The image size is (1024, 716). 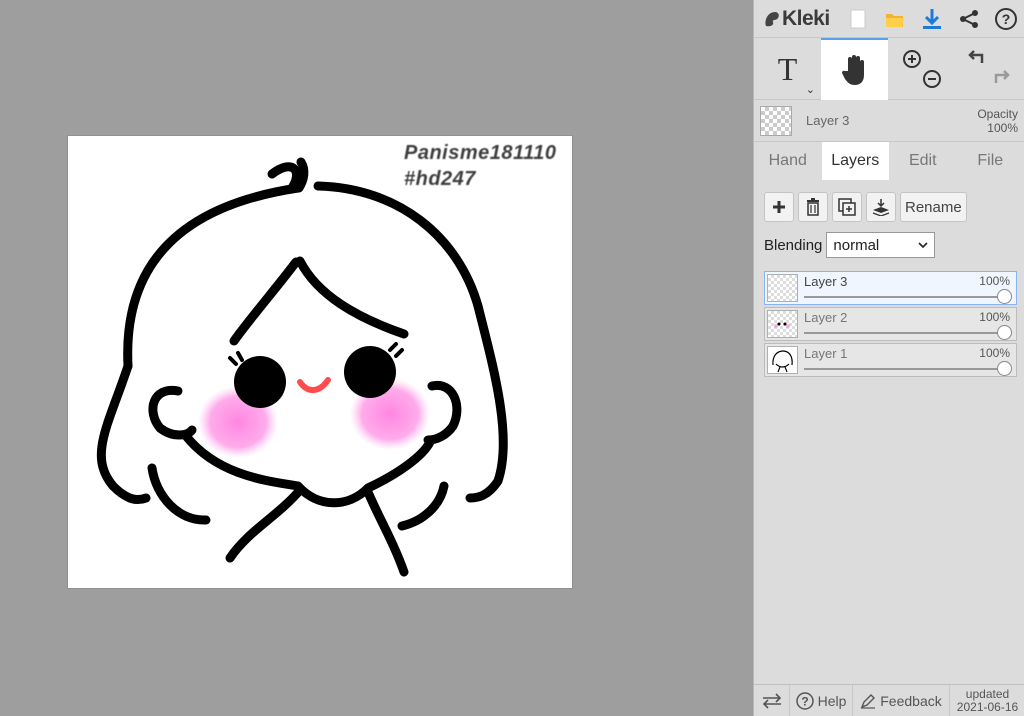 I want to click on blending-row: Blending normal, so click(x=891, y=245).